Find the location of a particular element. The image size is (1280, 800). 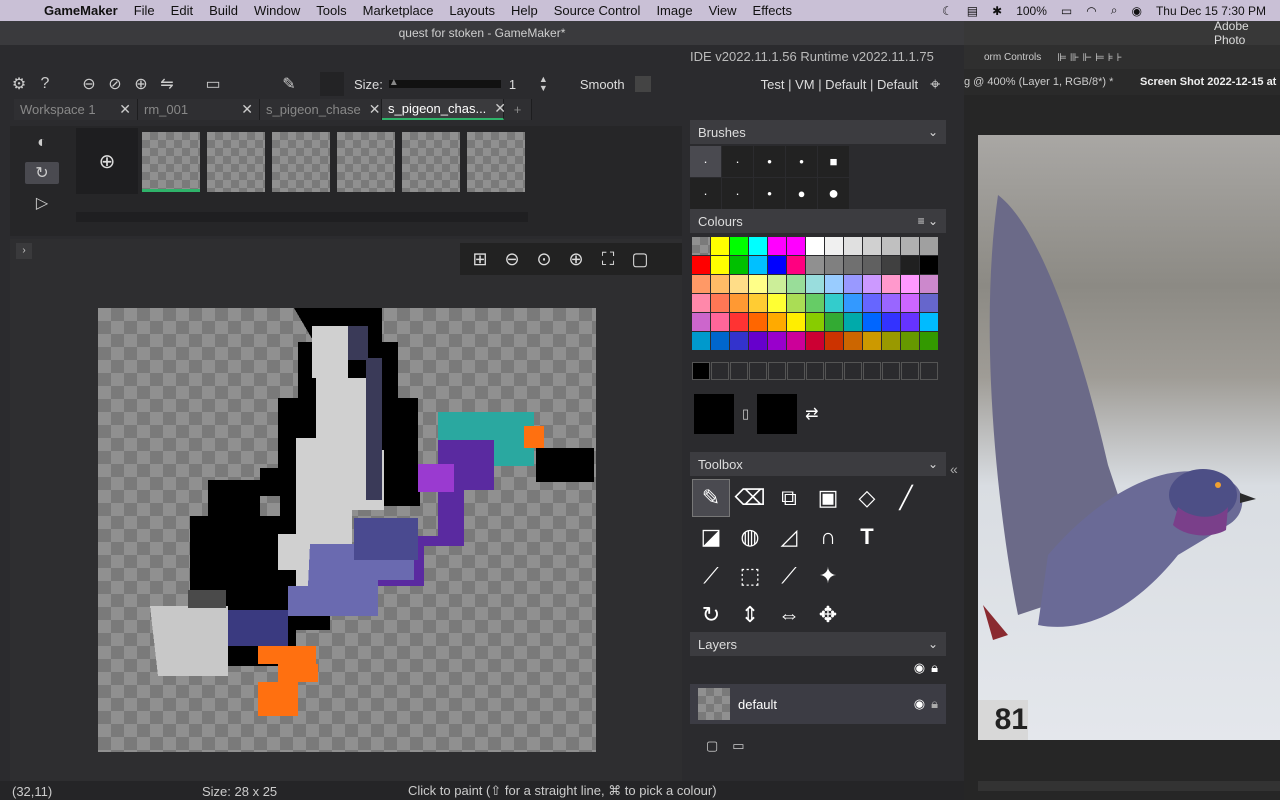

menubar-clock: Thu Dec 15 7:30 PM is located at coordinates (1211, 11).